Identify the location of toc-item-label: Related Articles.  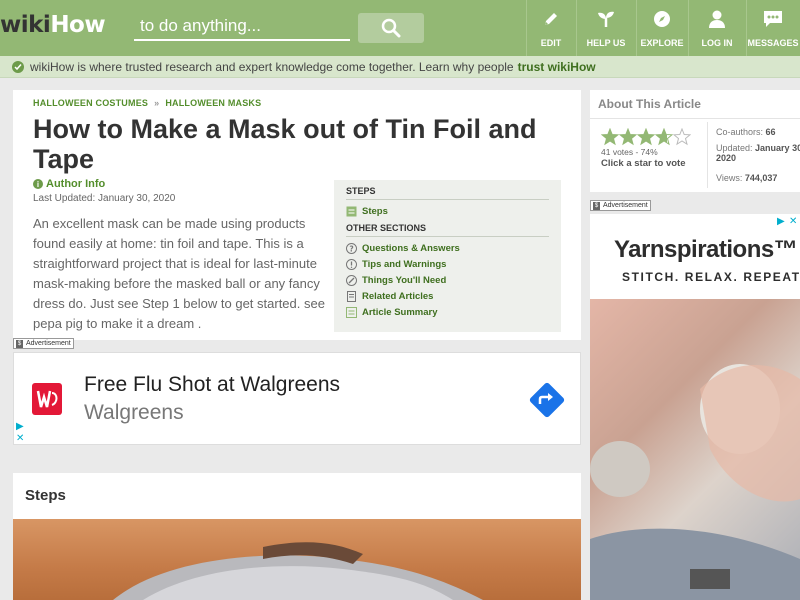
(398, 296).